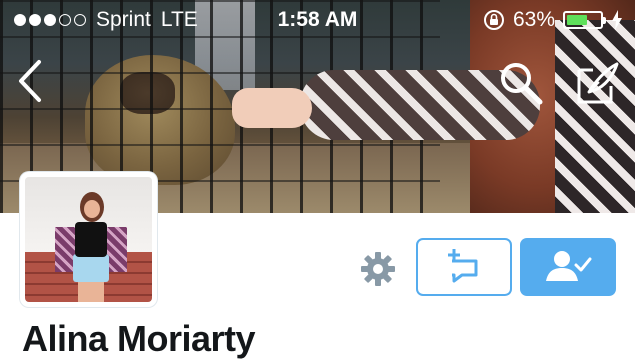 The width and height of the screenshot is (635, 360). Describe the element at coordinates (595, 116) in the screenshot. I see `photo-sweater` at that location.